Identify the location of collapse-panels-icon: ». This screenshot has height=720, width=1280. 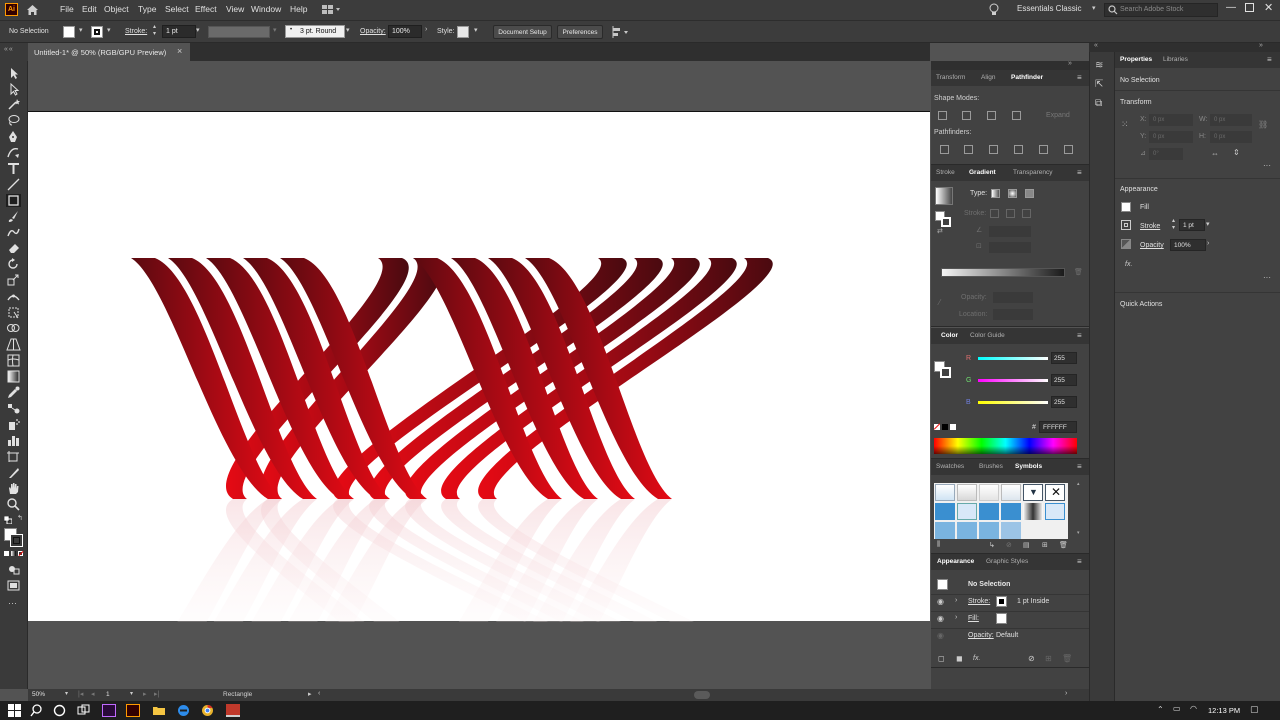
(1070, 63).